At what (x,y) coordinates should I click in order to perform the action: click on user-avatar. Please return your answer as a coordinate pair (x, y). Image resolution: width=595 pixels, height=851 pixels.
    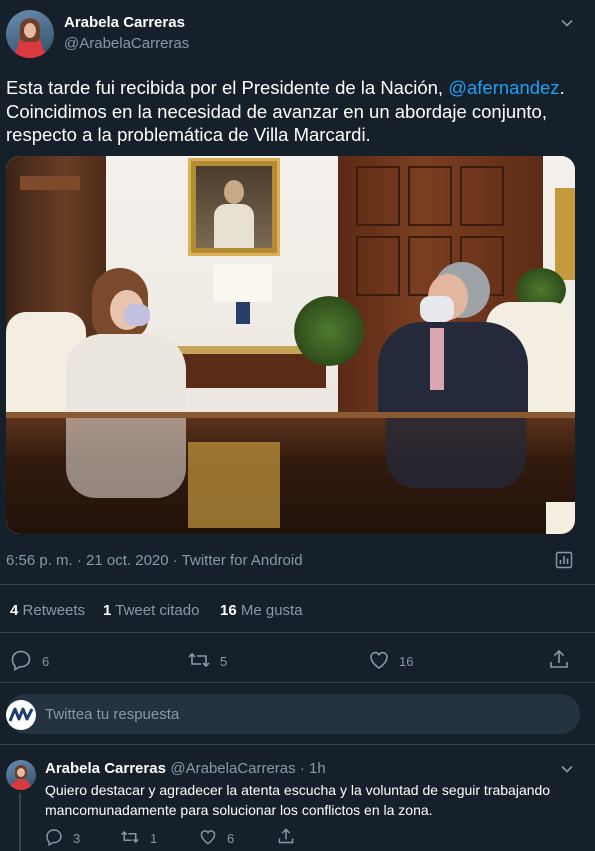
    Looking at the image, I should click on (21, 715).